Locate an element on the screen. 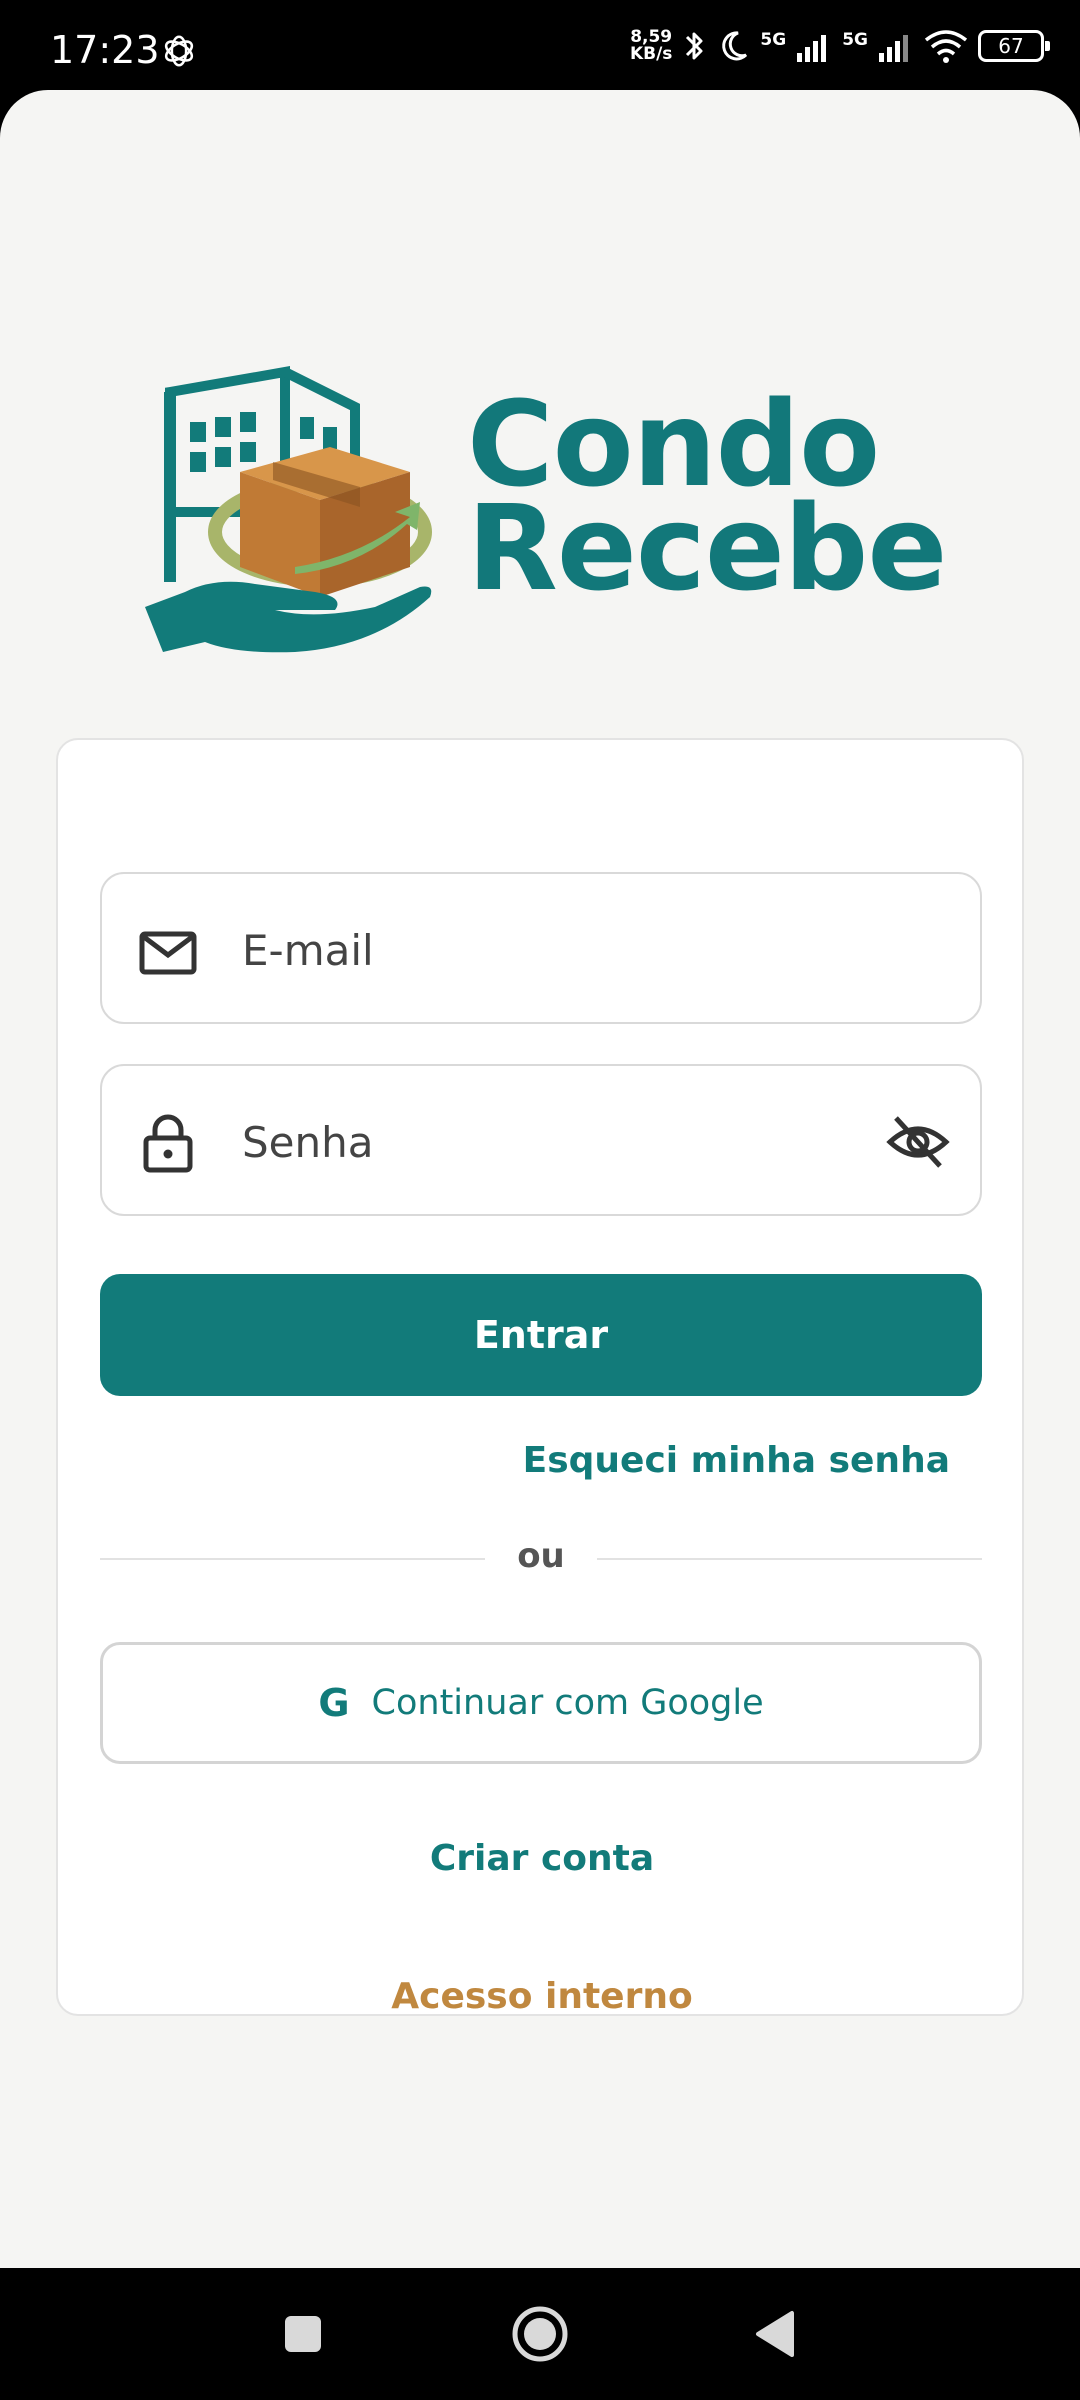 This screenshot has width=1080, height=2400. email-field is located at coordinates (541, 948).